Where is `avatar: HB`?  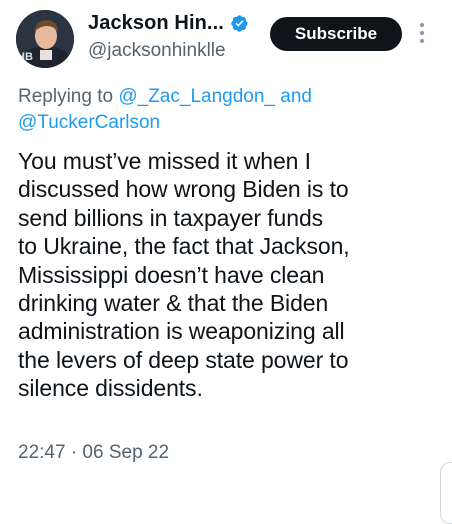
avatar: HB is located at coordinates (45, 39).